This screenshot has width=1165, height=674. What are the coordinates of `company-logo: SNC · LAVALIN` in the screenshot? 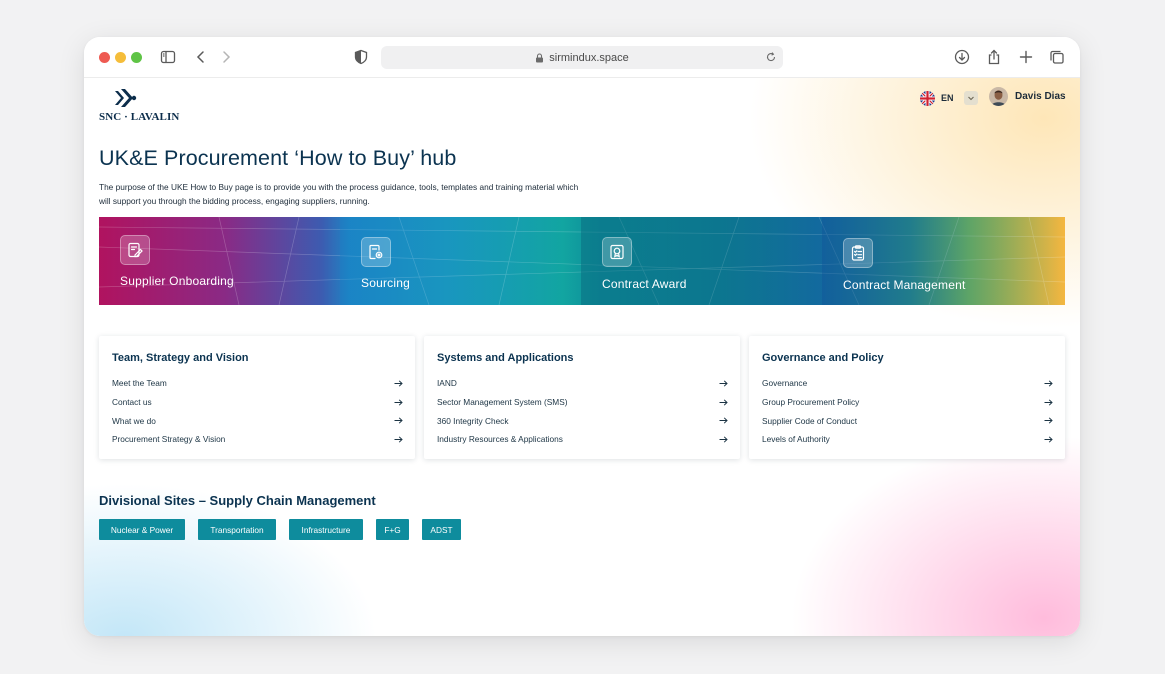 It's located at (139, 107).